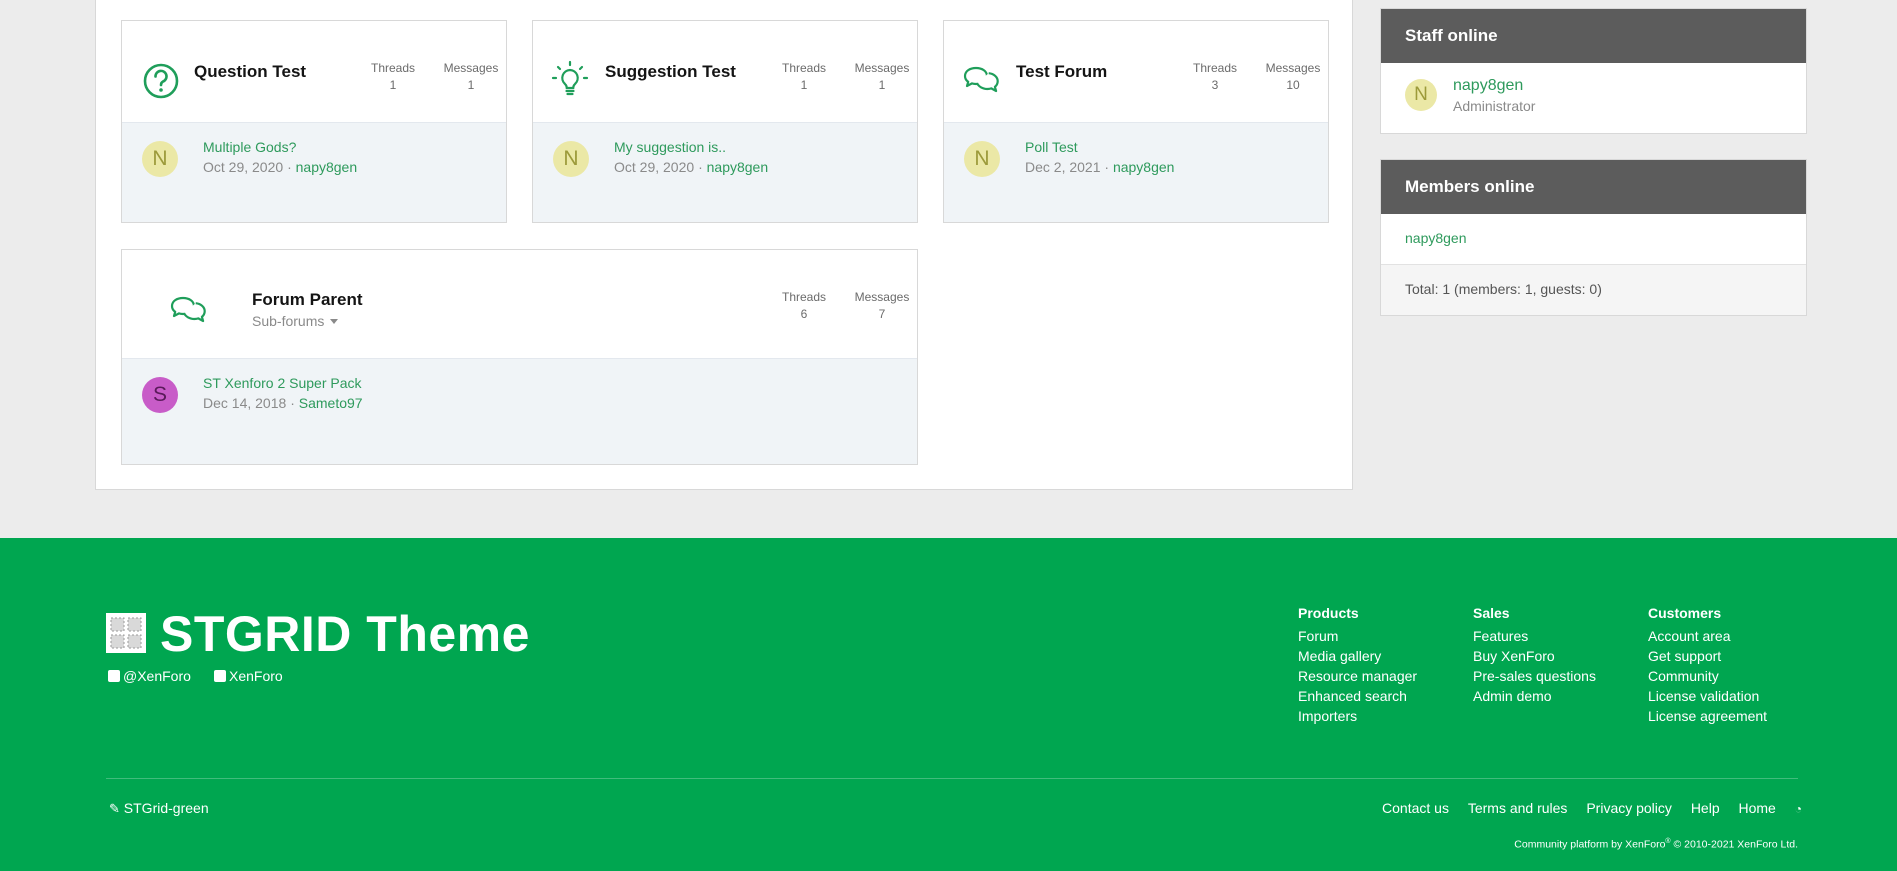  Describe the element at coordinates (295, 321) in the screenshot. I see `subforums-dropdown: Sub-forums` at that location.